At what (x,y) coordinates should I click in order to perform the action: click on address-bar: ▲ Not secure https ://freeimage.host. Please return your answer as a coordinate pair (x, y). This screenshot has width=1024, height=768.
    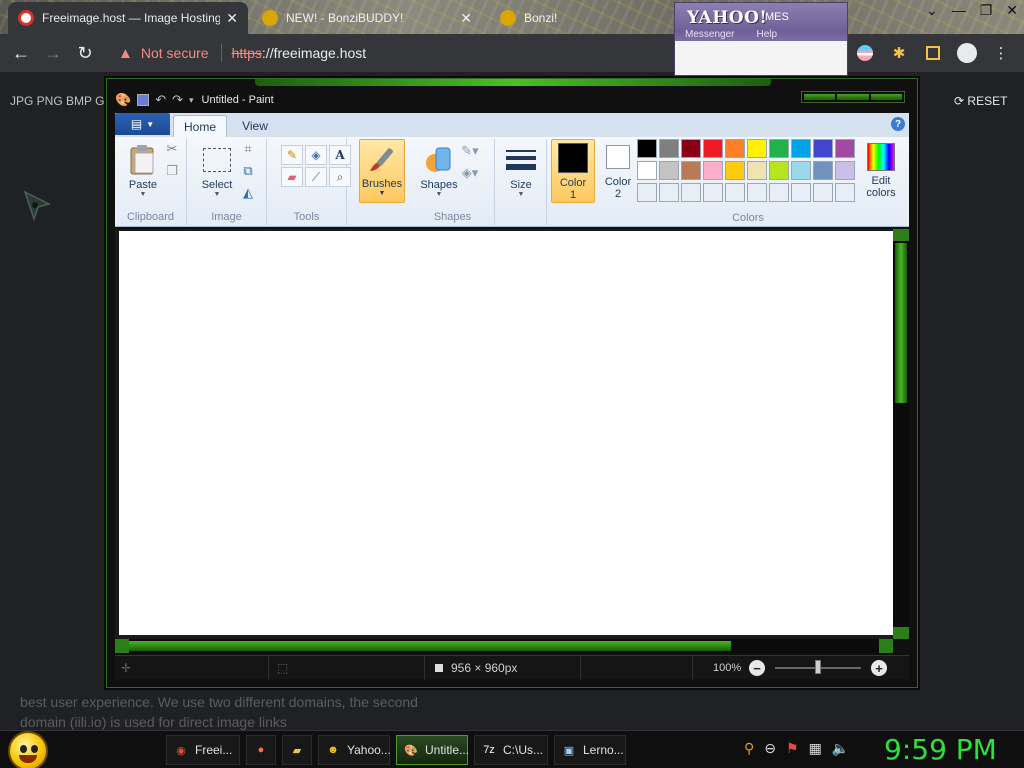
    Looking at the image, I should click on (389, 53).